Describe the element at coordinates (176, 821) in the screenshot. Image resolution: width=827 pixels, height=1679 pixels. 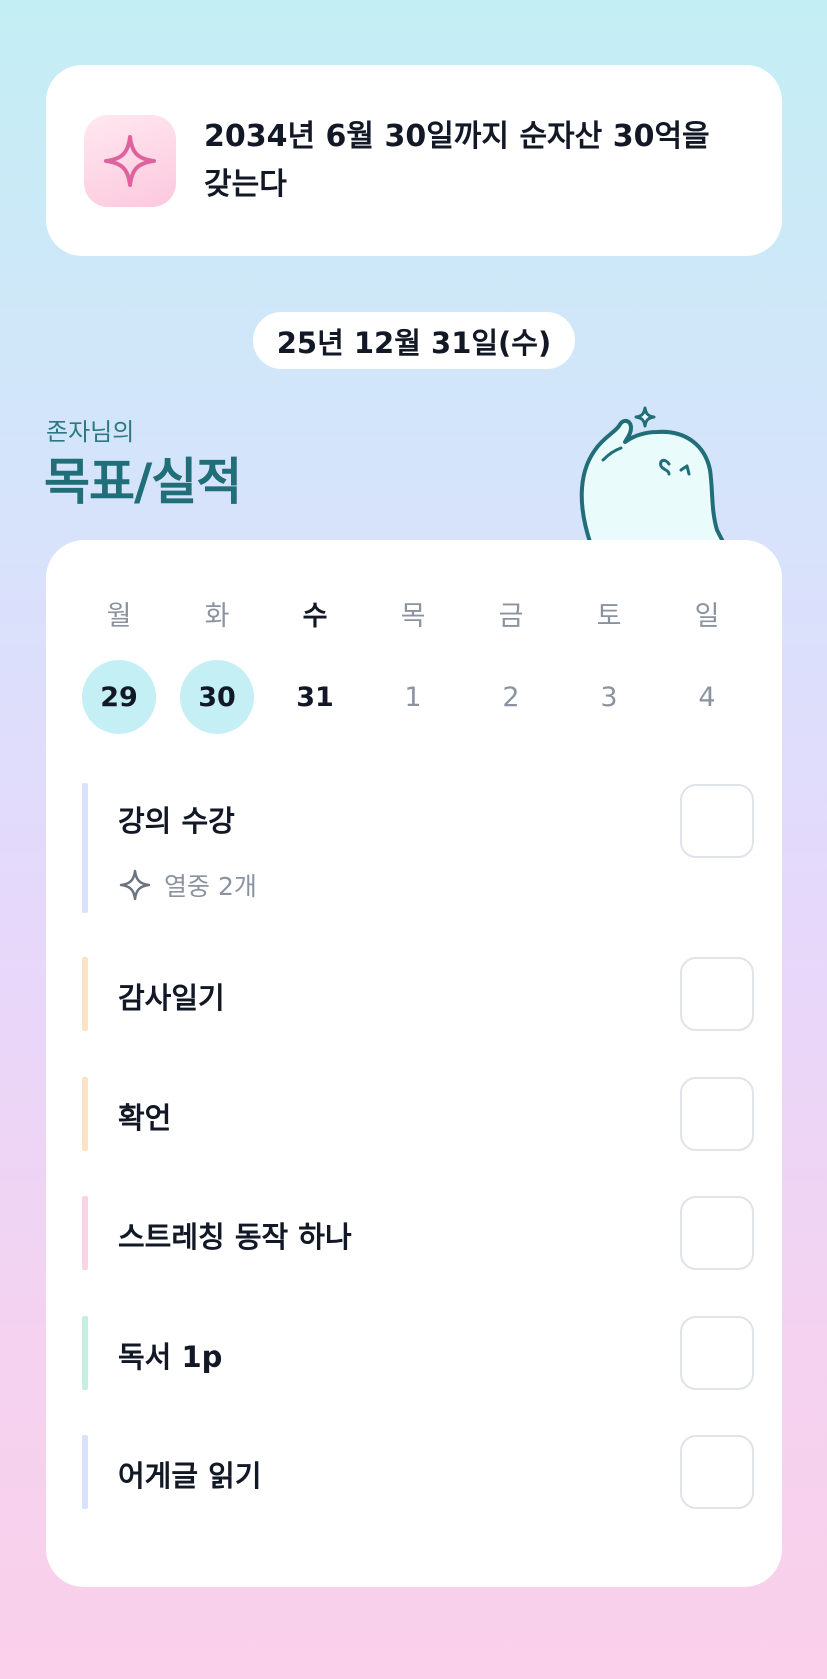
I see `task-label: 강의 수강` at that location.